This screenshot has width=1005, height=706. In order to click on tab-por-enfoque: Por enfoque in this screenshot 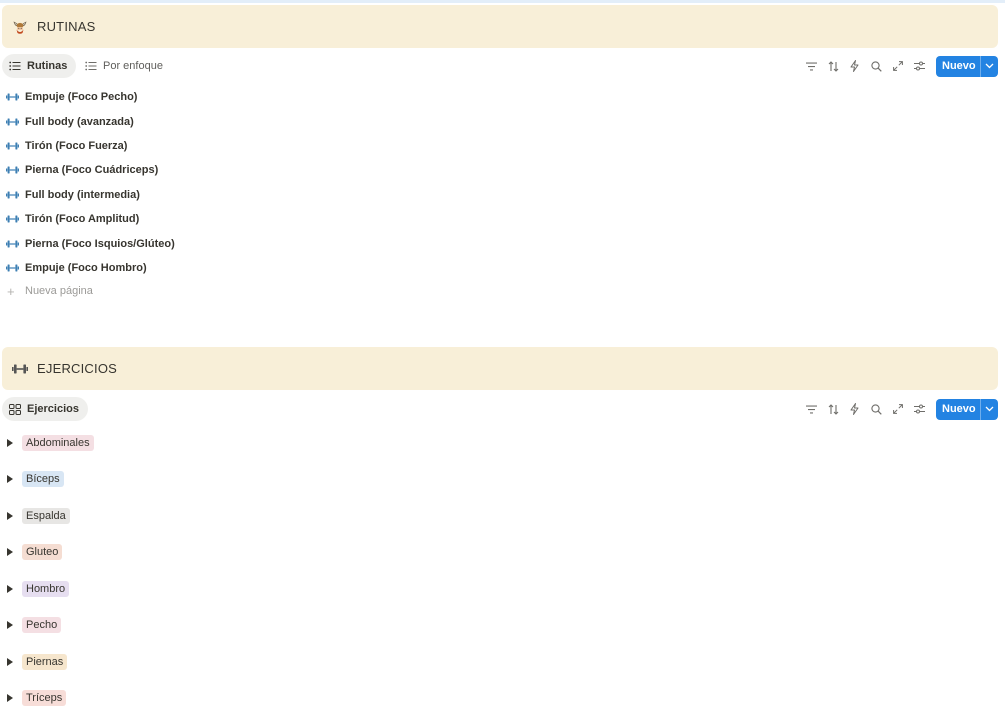, I will do `click(125, 66)`.